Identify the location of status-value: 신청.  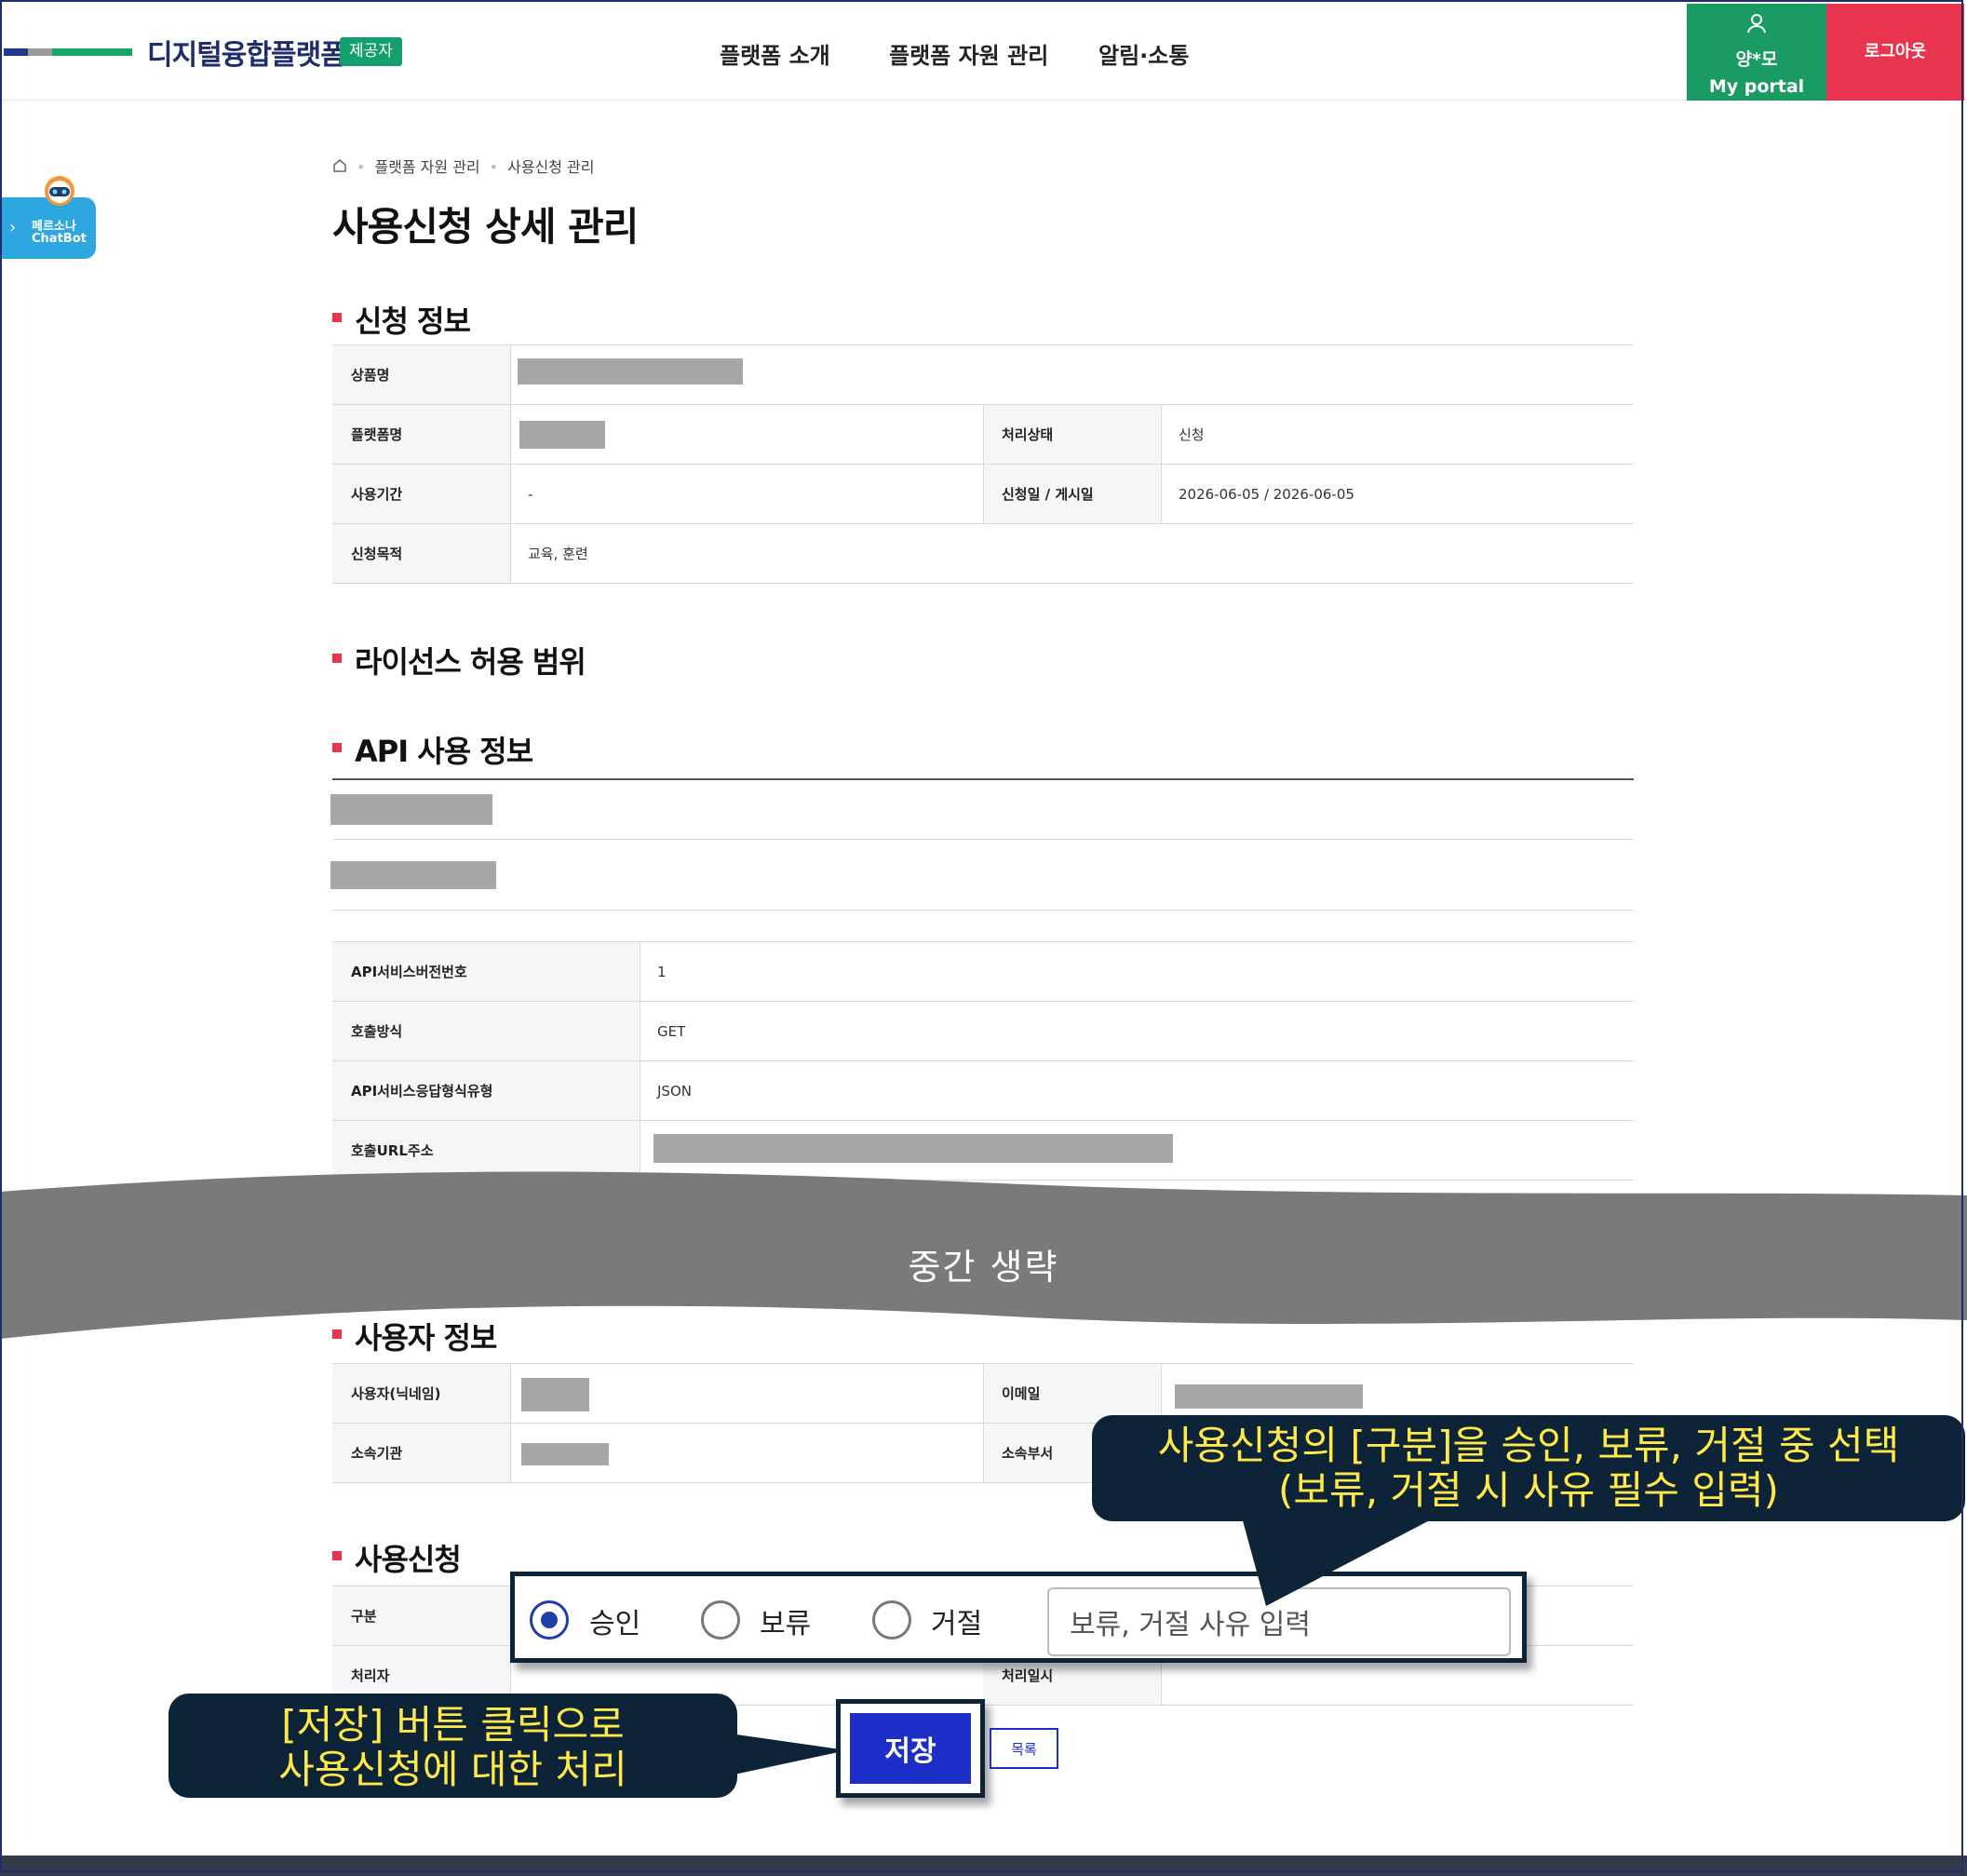
(1192, 434).